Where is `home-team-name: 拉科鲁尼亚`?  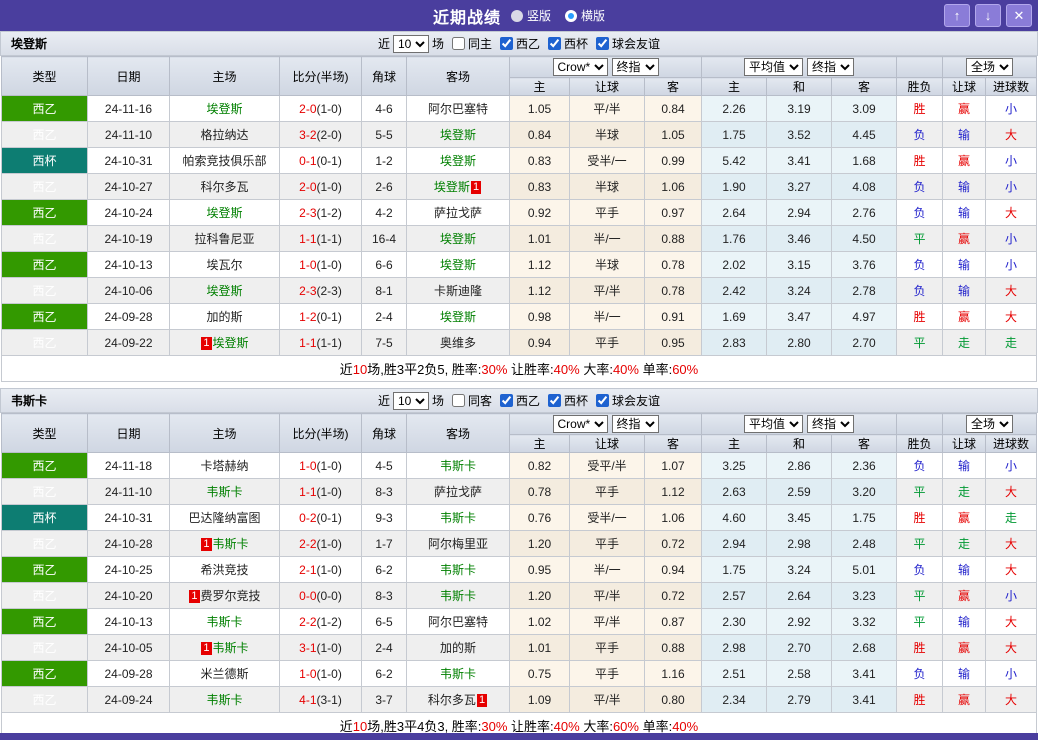
home-team-name: 拉科鲁尼亚 is located at coordinates (224, 239).